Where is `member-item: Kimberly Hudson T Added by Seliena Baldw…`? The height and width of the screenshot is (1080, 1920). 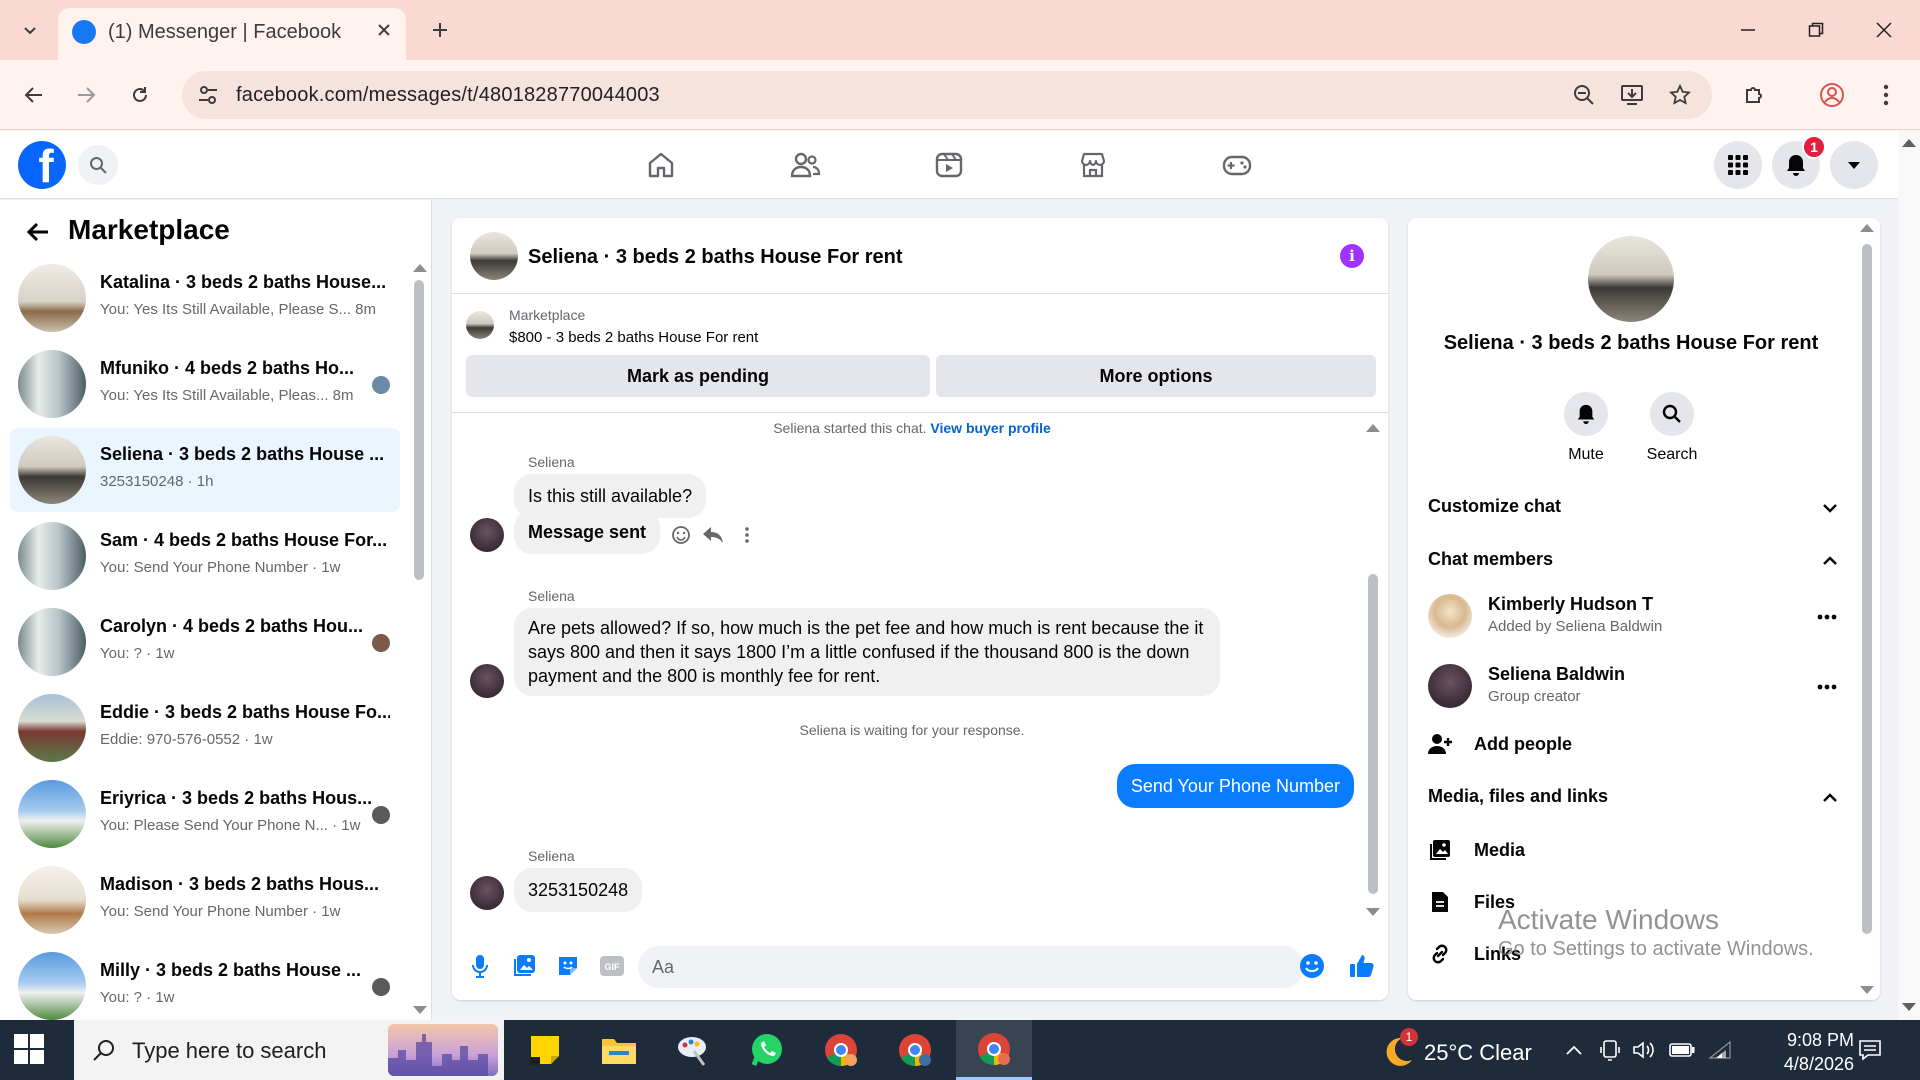 member-item: Kimberly Hudson T Added by Seliena Baldw… is located at coordinates (1638, 616).